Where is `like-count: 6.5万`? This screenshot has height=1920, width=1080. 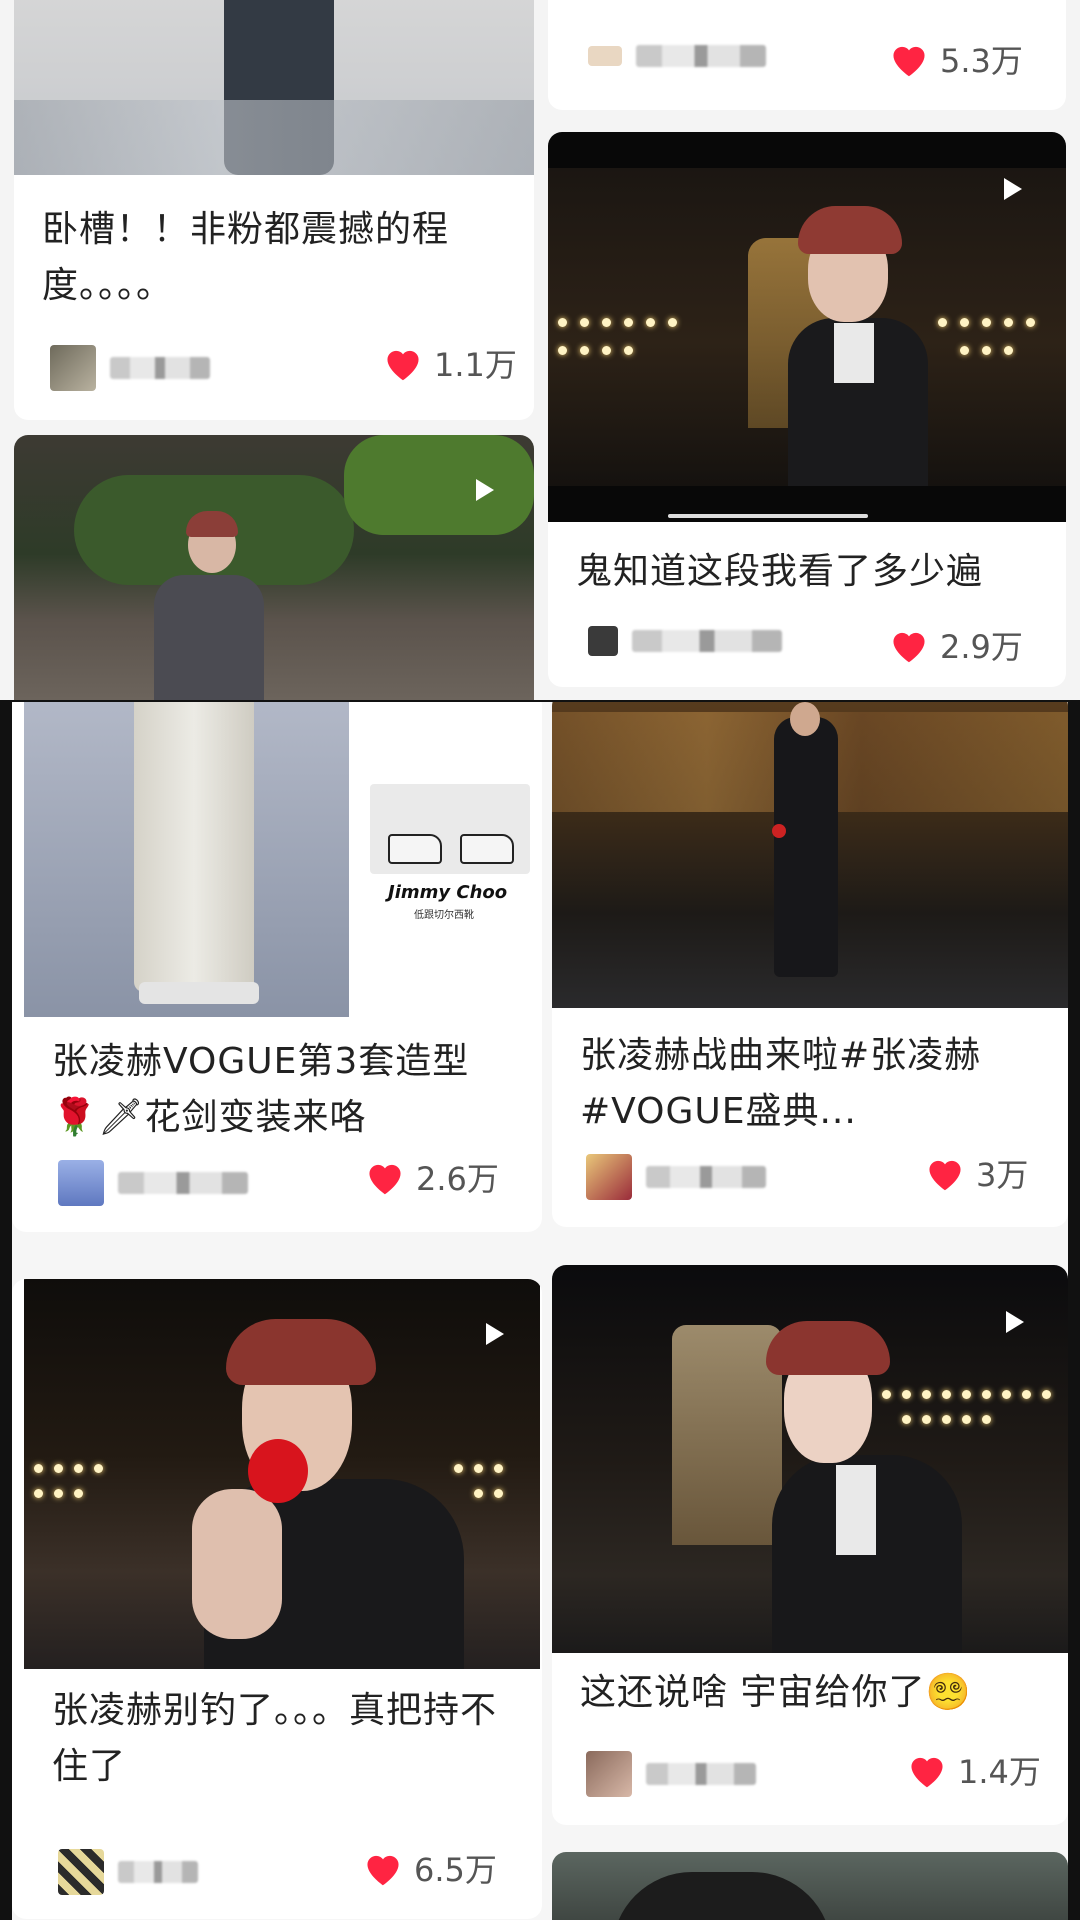
like-count: 6.5万 is located at coordinates (429, 1868).